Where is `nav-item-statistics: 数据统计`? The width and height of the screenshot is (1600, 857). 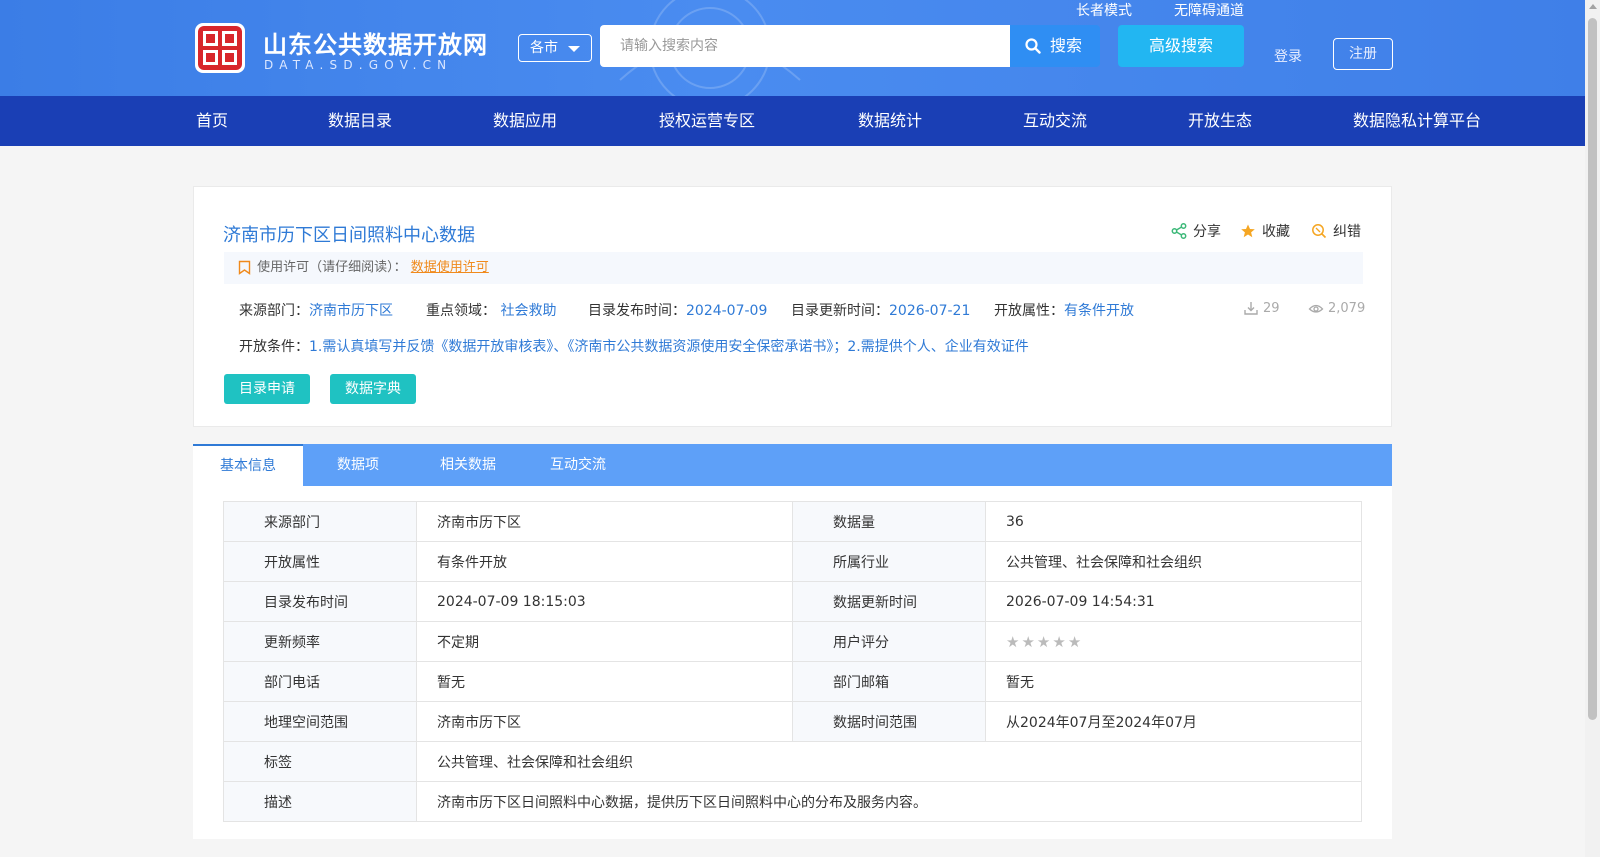
nav-item-statistics: 数据统计 is located at coordinates (890, 121).